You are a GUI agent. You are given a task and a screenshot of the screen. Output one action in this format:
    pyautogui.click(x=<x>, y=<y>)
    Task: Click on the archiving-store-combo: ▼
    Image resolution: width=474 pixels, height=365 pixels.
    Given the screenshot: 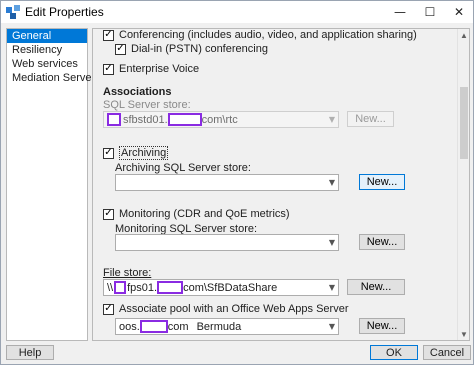 What is the action you would take?
    pyautogui.click(x=227, y=182)
    